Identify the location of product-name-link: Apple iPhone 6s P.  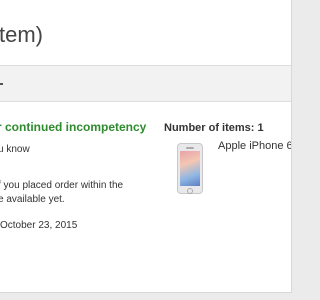
(254, 146).